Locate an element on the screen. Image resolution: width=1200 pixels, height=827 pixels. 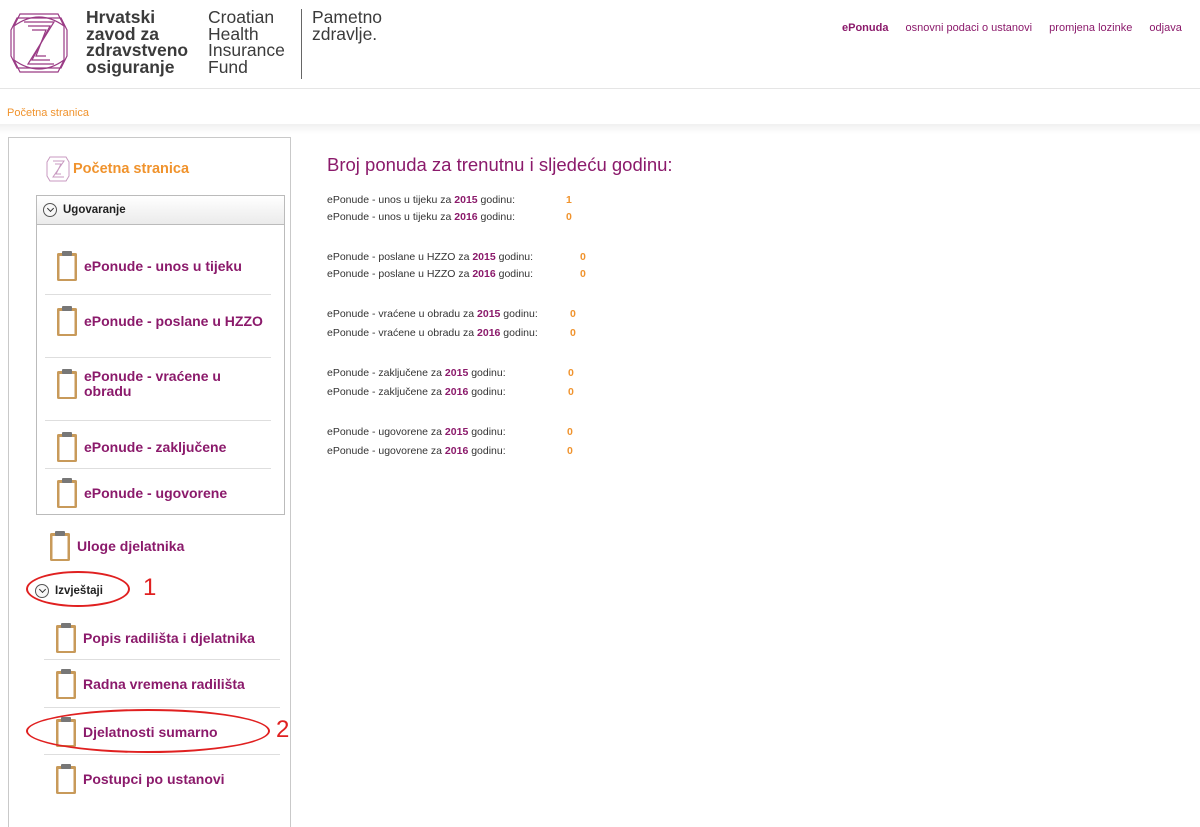
stat-row: ePonude - zaključene za 2015 godinu: is located at coordinates (416, 373).